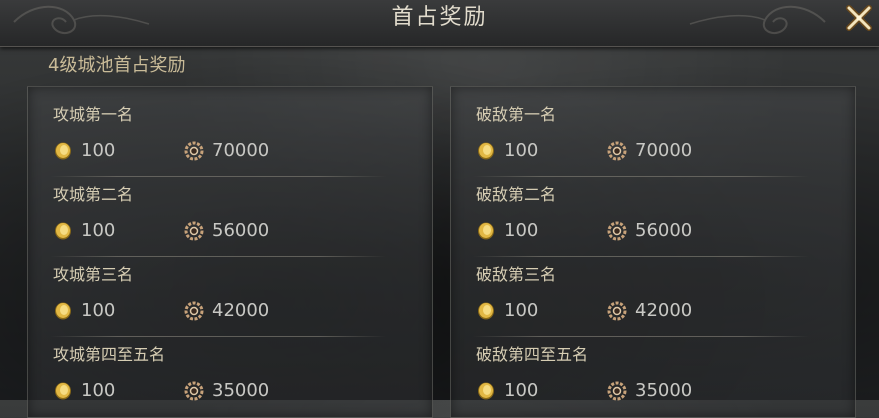 The width and height of the screenshot is (879, 418). I want to click on rank-title: 攻城第四至五名, so click(109, 354).